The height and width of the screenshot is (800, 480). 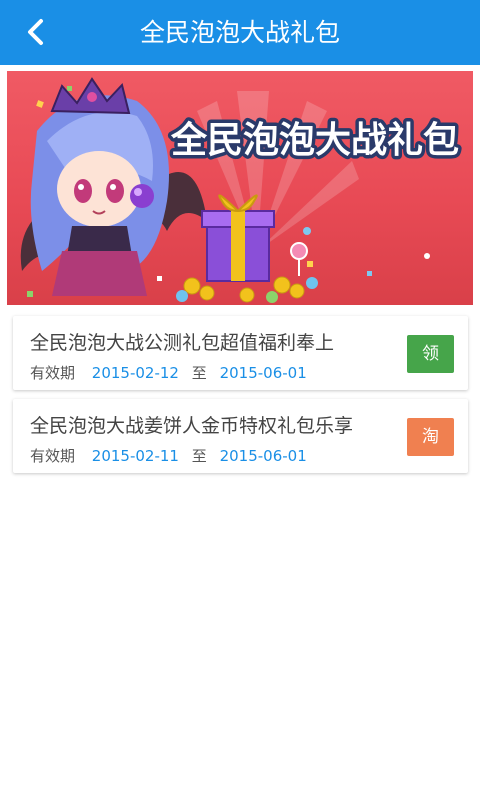 I want to click on gift-title: 全民泡泡大战姜饼人金币特权礼包乐享, so click(x=192, y=426).